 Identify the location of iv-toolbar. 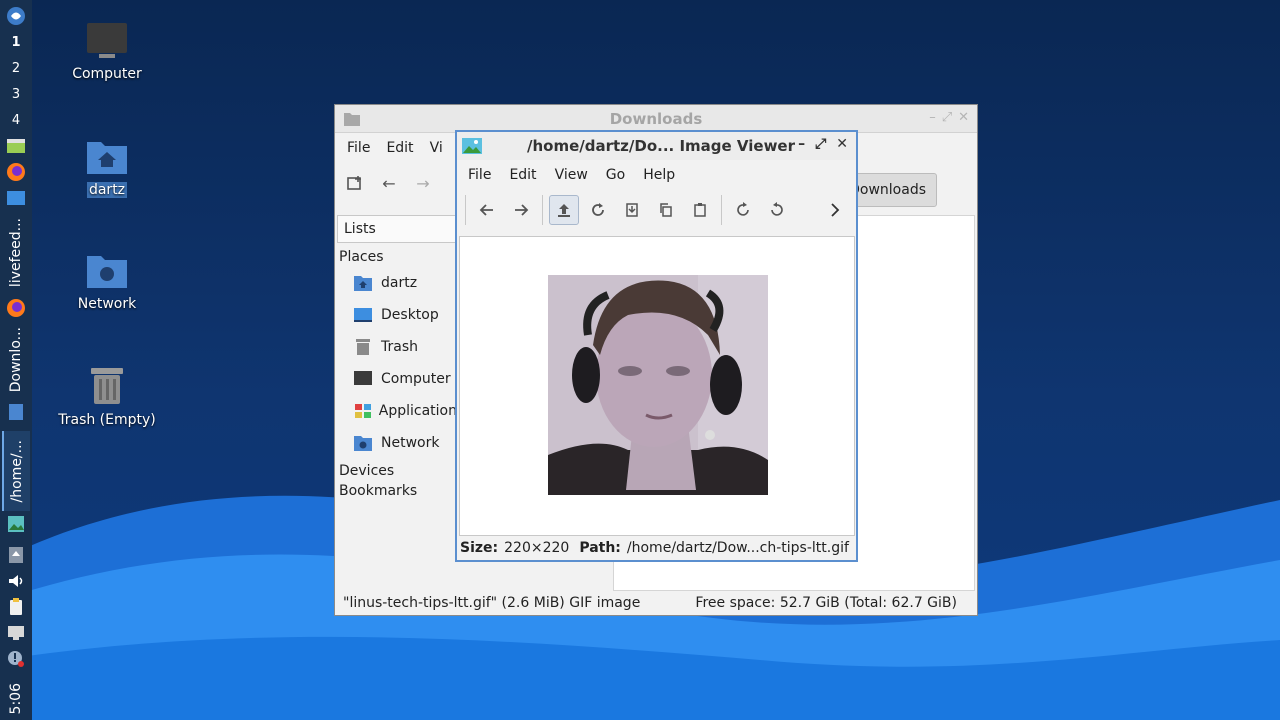
(656, 210).